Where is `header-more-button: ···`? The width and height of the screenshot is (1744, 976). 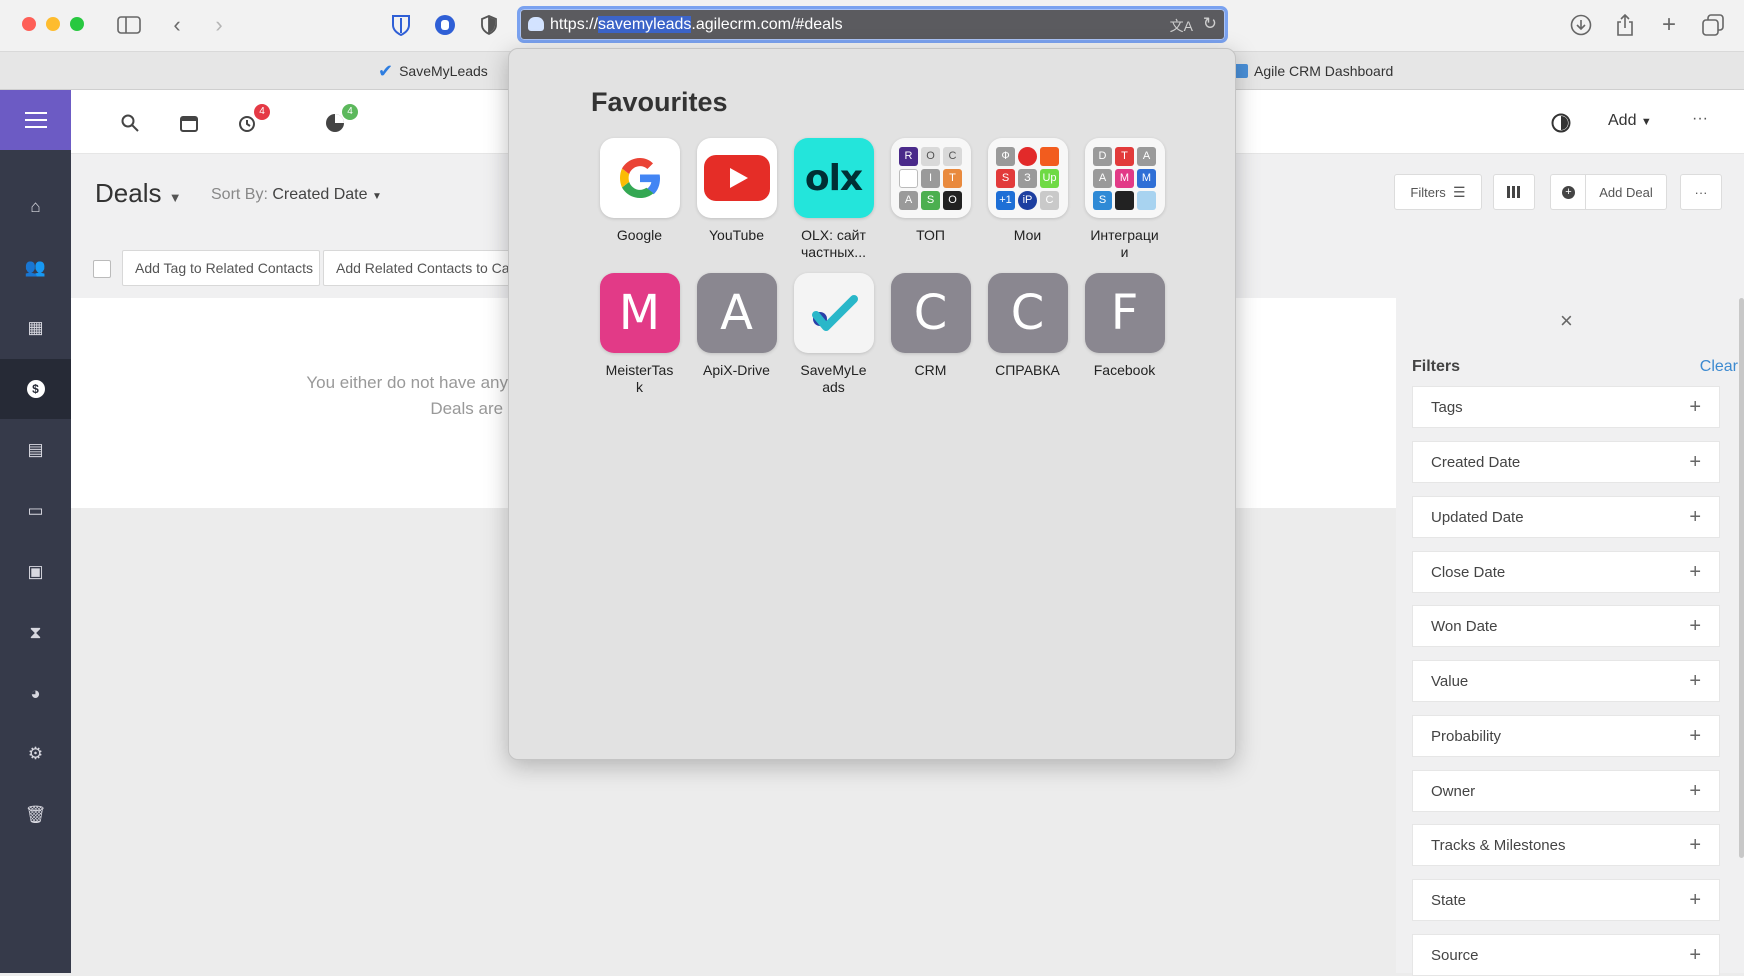 header-more-button: ··· is located at coordinates (1700, 119).